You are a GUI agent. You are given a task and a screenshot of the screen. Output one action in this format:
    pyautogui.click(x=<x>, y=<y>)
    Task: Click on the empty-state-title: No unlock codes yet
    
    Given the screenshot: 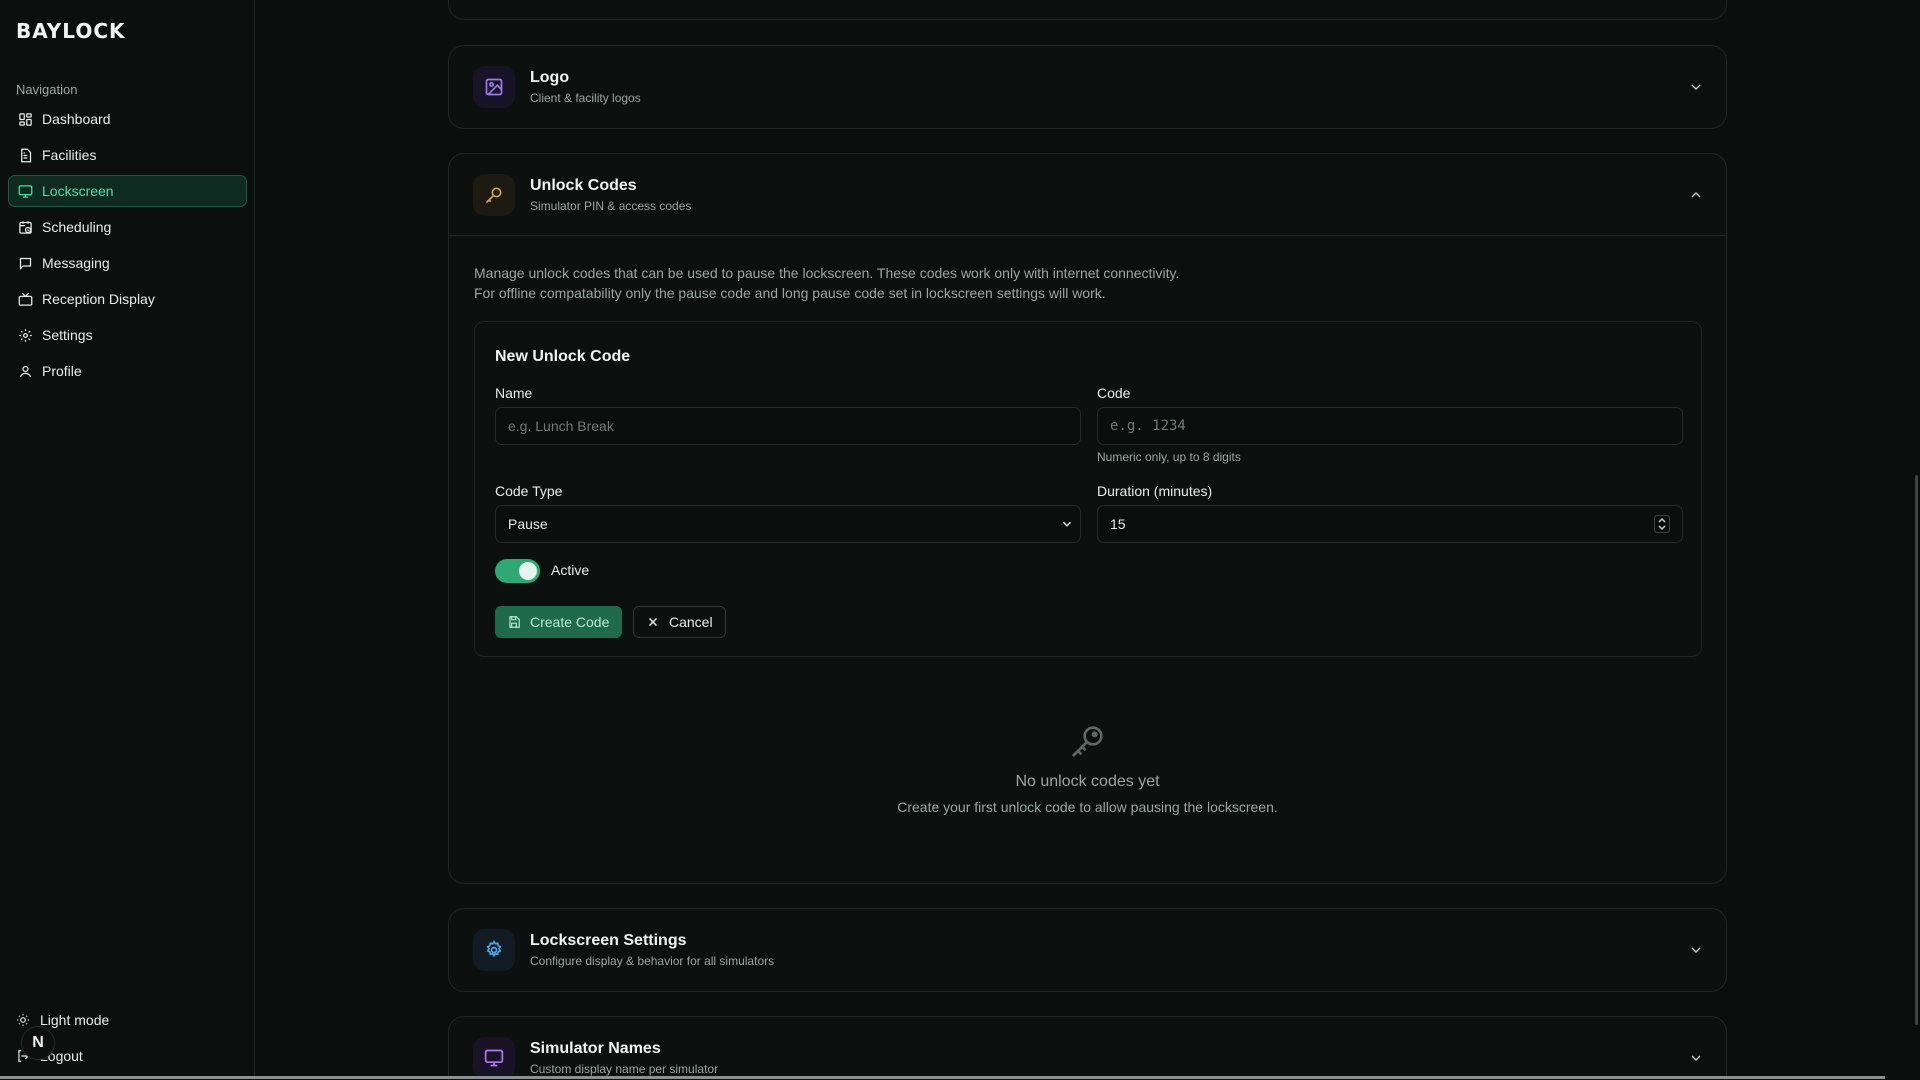 What is the action you would take?
    pyautogui.click(x=1087, y=781)
    